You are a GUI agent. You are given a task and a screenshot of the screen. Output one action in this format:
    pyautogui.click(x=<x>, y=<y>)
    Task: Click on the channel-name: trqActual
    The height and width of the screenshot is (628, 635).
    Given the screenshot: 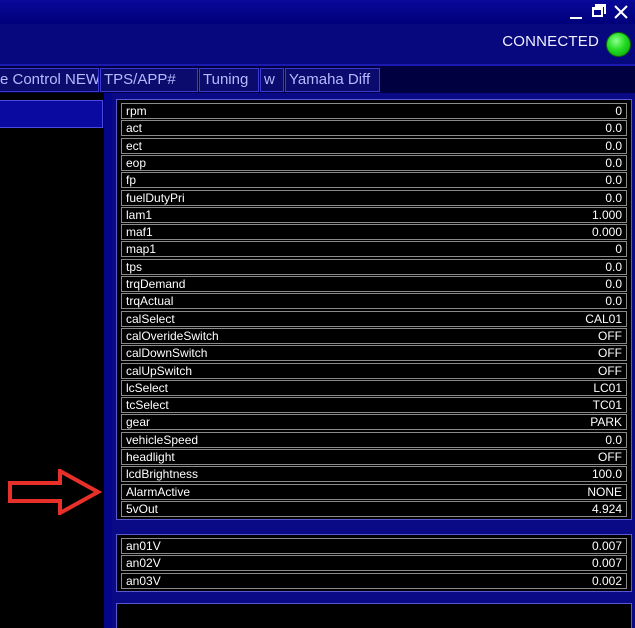 What is the action you would take?
    pyautogui.click(x=150, y=301)
    